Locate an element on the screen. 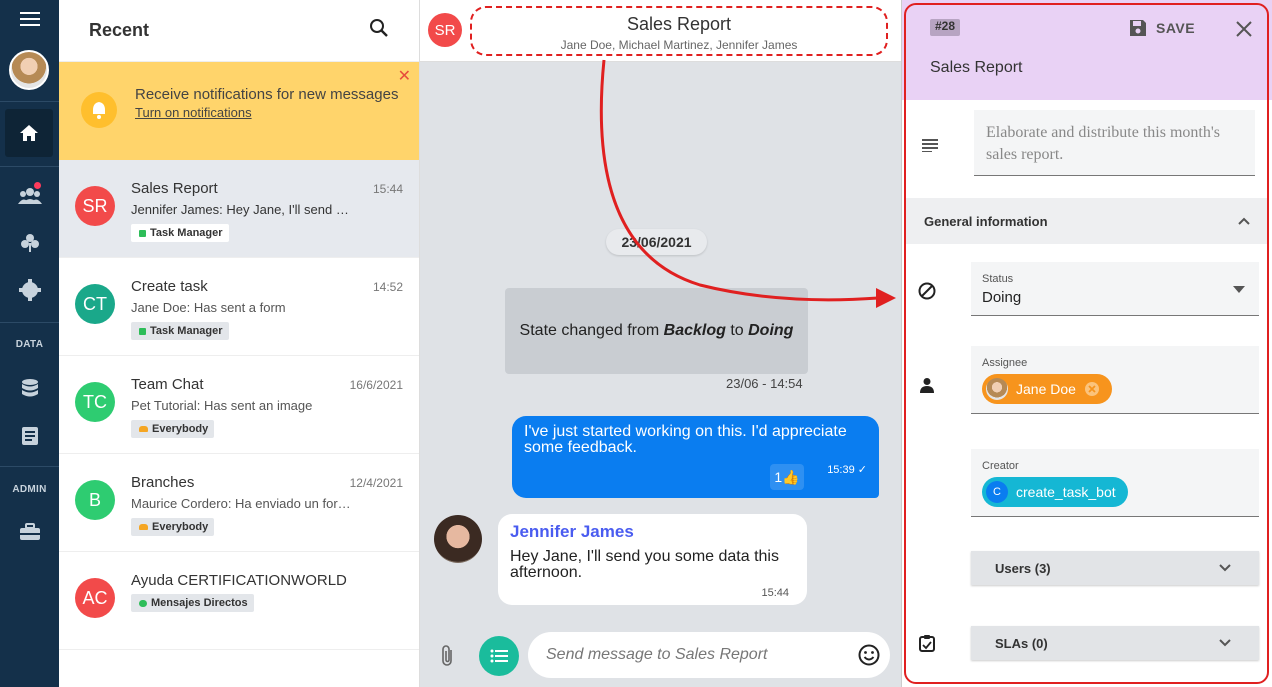 The height and width of the screenshot is (687, 1272). assignee-avatar is located at coordinates (997, 389).